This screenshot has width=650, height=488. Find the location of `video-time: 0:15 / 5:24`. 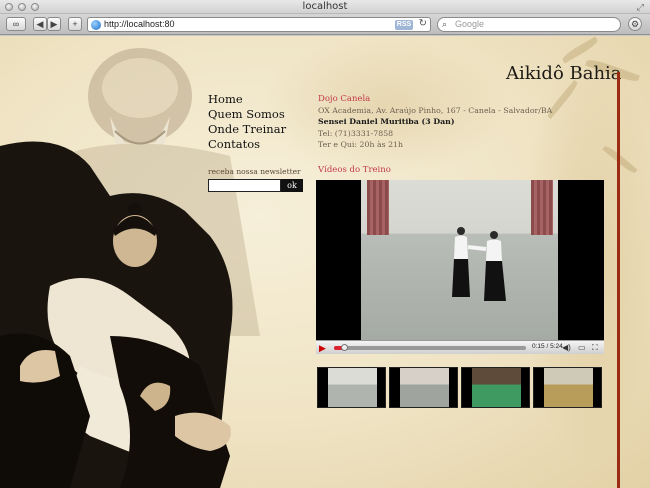

video-time: 0:15 / 5:24 is located at coordinates (547, 346).